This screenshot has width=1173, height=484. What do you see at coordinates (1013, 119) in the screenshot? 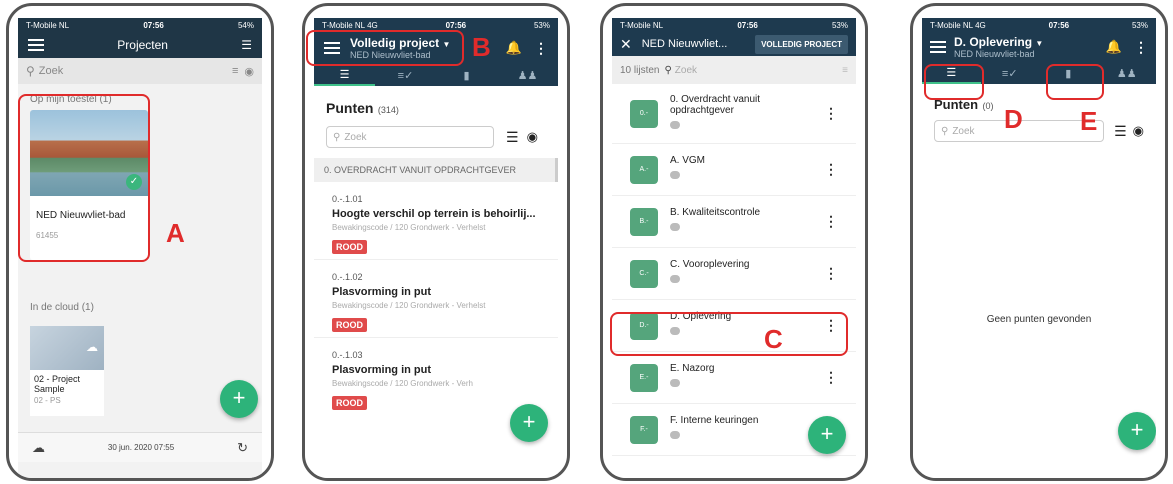
I see `annotation-label-d: D` at bounding box center [1013, 119].